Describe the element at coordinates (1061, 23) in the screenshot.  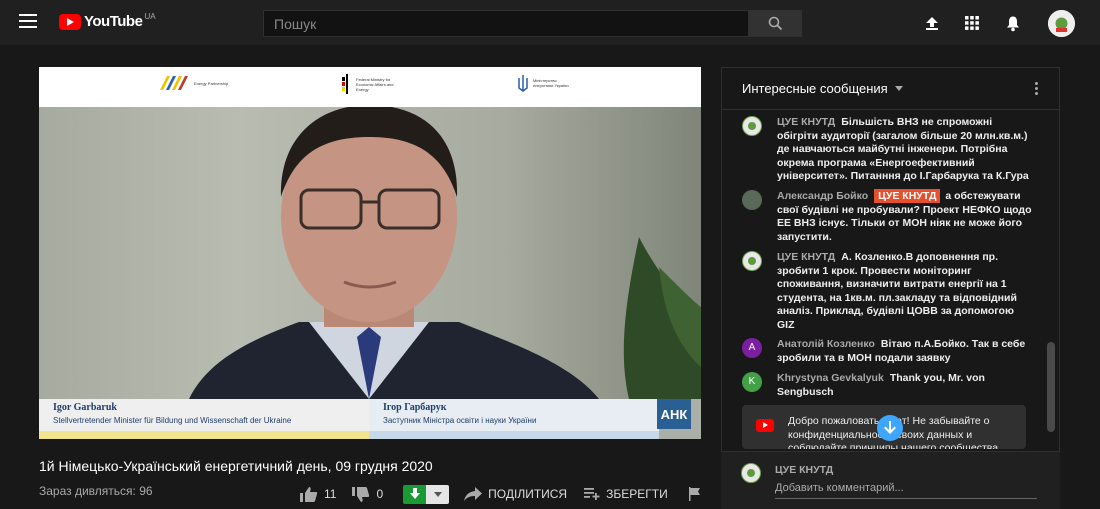
I see `account-avatar` at that location.